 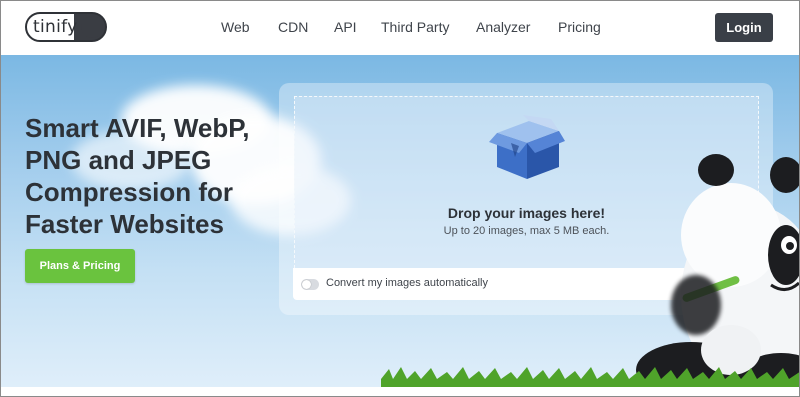 What do you see at coordinates (129, 192) in the screenshot?
I see `headline-line: Compression for` at bounding box center [129, 192].